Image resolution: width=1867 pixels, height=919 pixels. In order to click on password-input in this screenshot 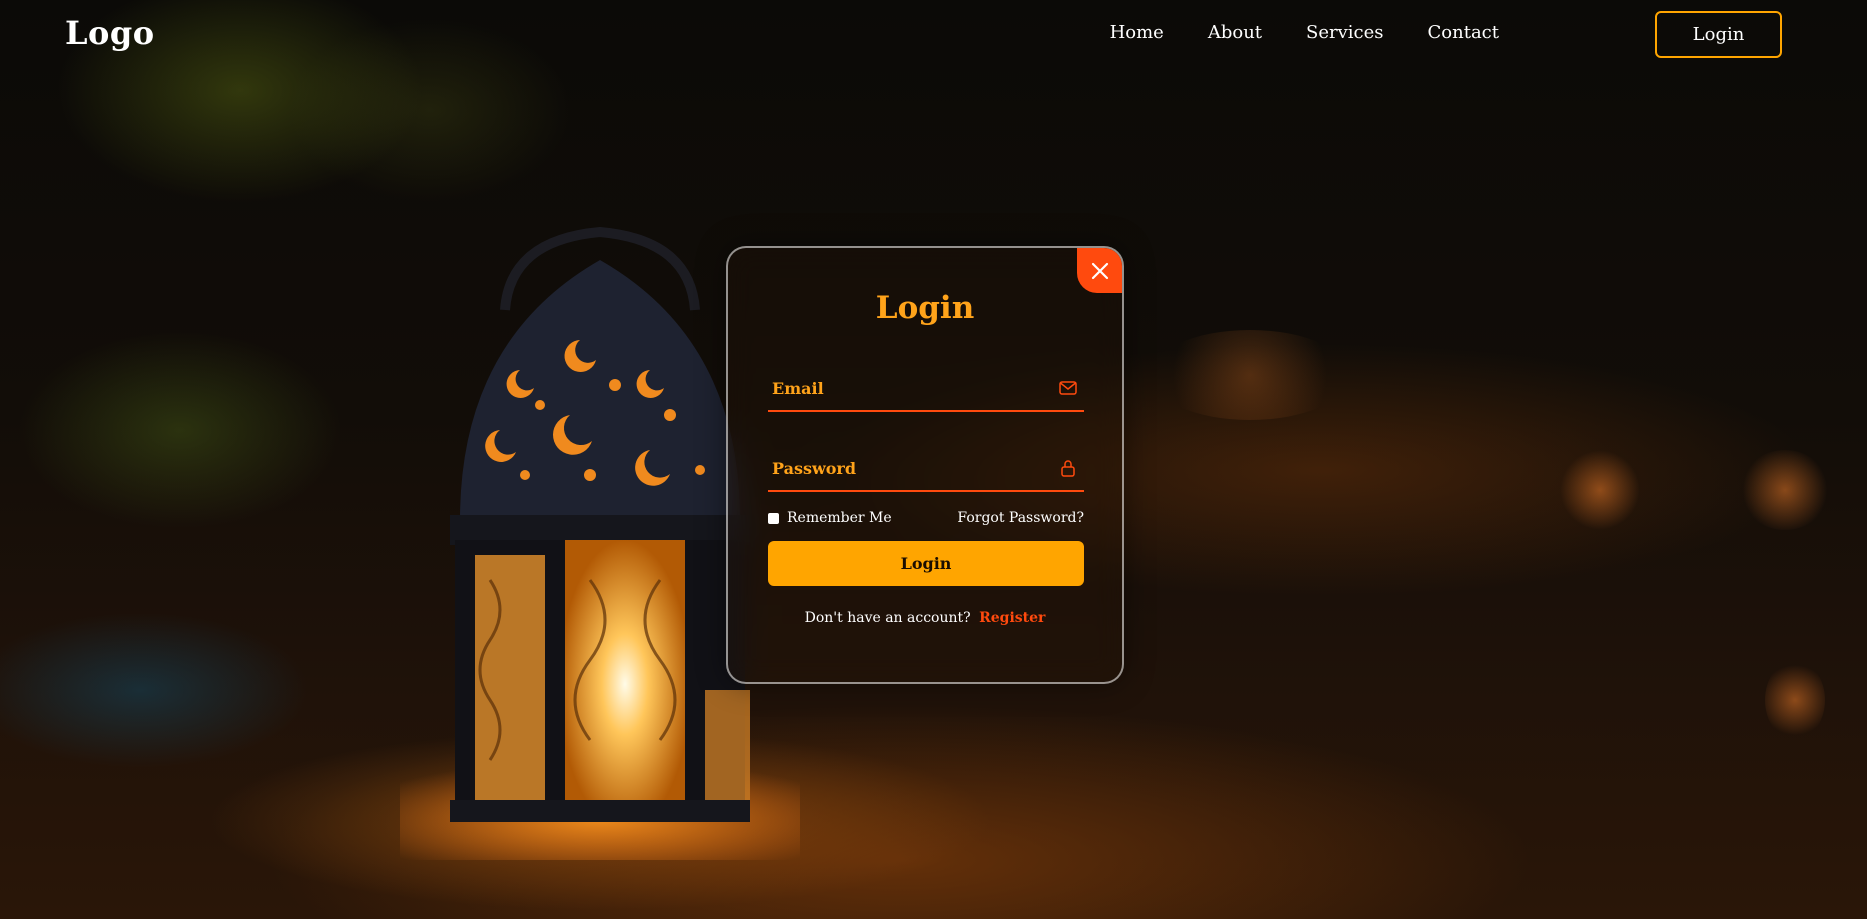, I will do `click(907, 468)`.